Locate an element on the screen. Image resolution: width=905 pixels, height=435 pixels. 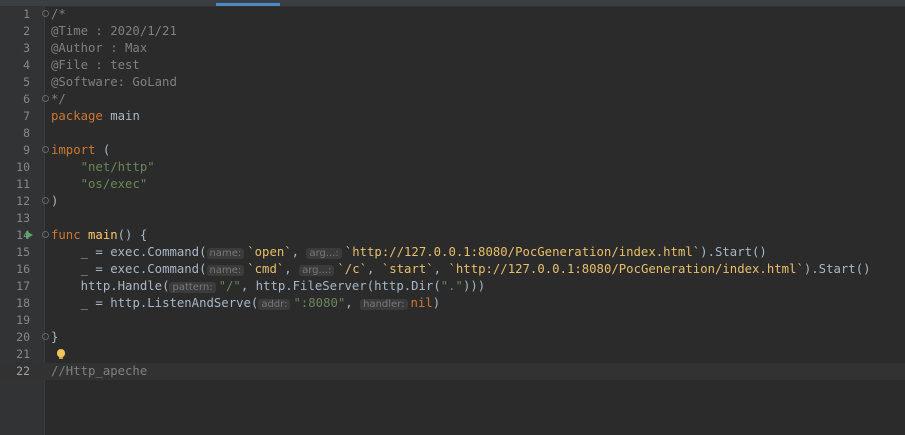
comment-text: @File : test is located at coordinates (95, 65).